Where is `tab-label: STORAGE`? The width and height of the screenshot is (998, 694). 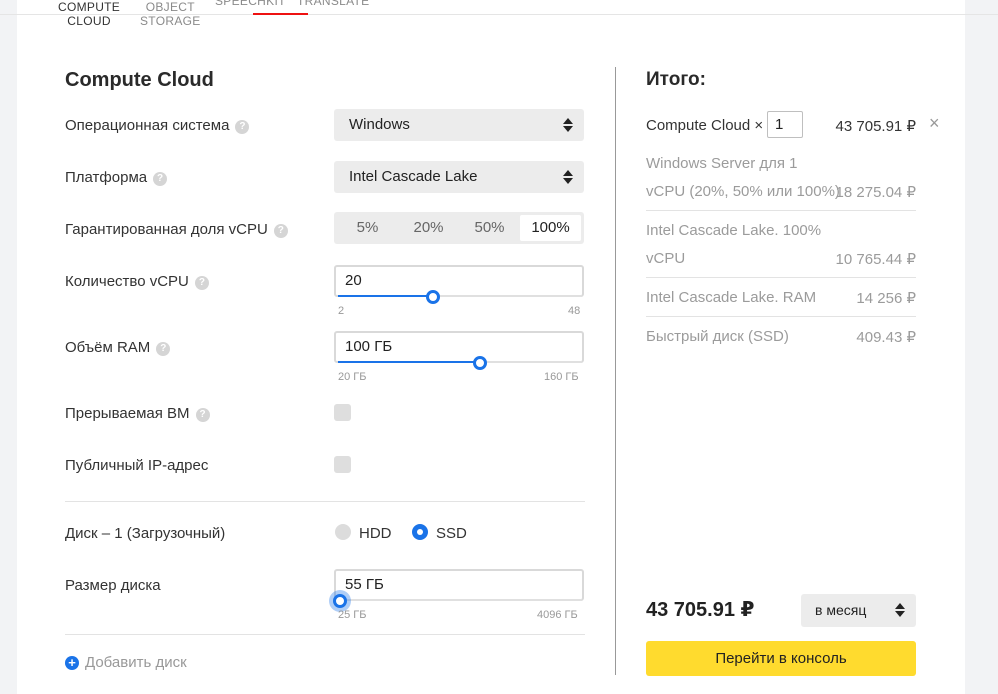 tab-label: STORAGE is located at coordinates (170, 21).